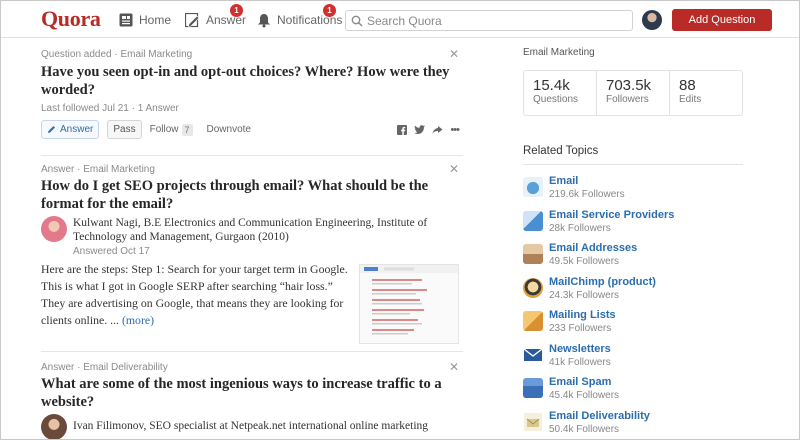  Describe the element at coordinates (580, 349) in the screenshot. I see `topic-name: Newsletters` at that location.